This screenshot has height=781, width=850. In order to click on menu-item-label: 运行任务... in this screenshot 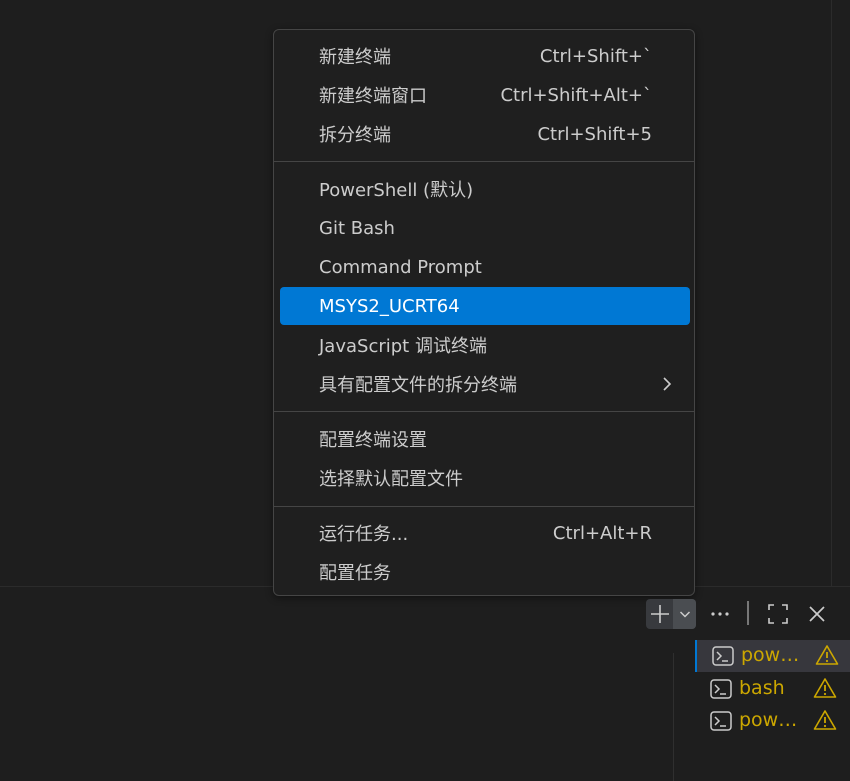, I will do `click(364, 534)`.